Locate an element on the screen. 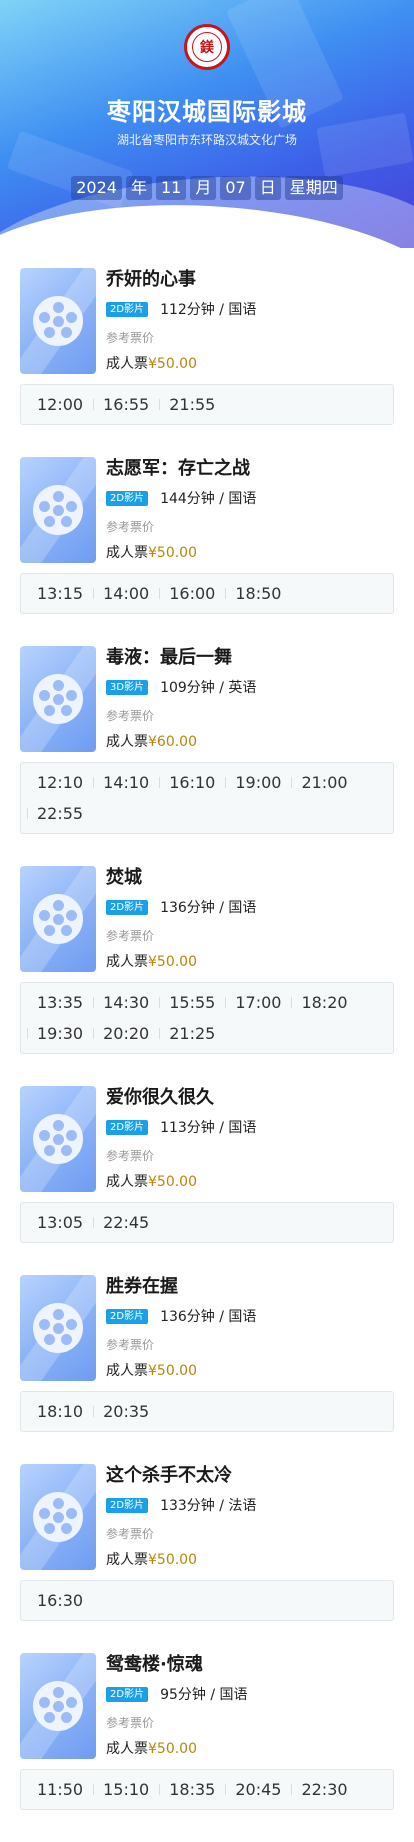  showtime: 18:20 is located at coordinates (324, 1002).